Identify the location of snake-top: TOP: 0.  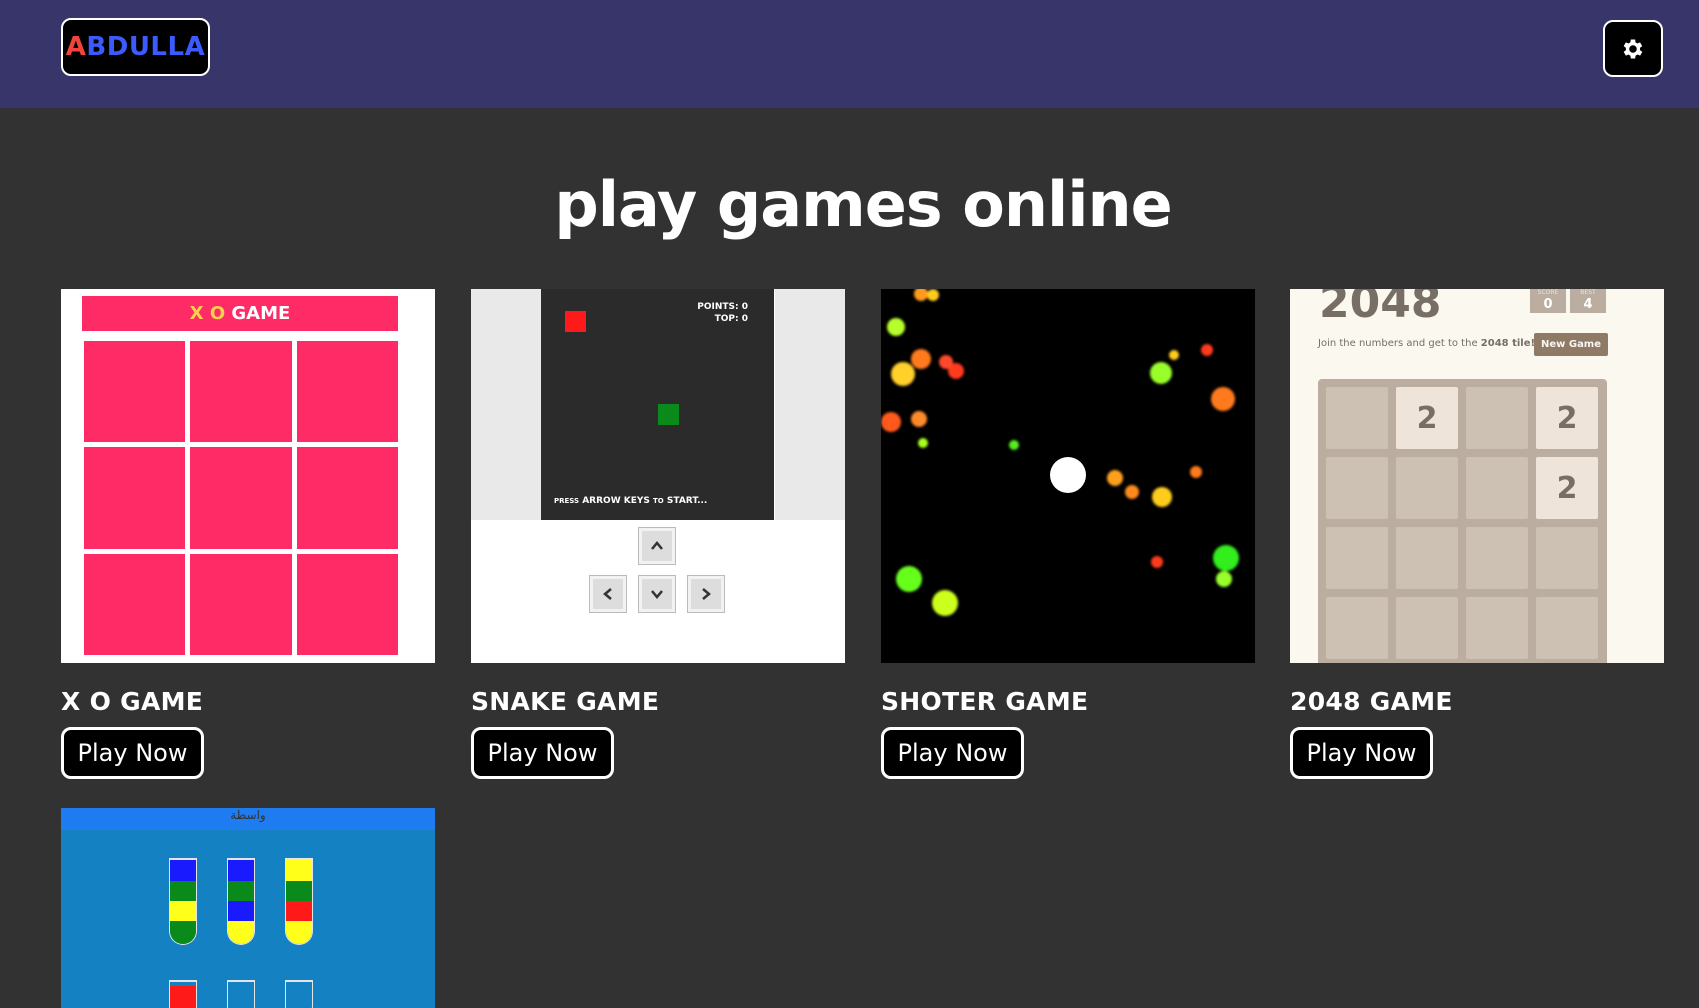
(731, 319).